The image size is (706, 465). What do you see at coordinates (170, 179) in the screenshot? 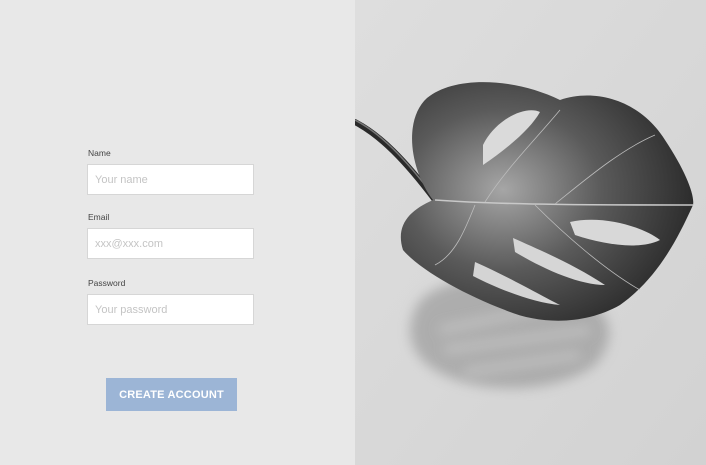
I see `name-input` at bounding box center [170, 179].